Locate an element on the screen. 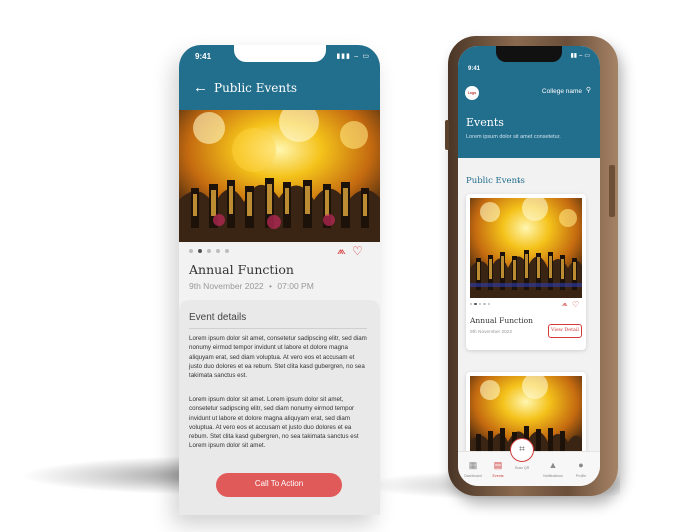 The width and height of the screenshot is (679, 532). page-subtitle: Lorem ipsum dolor sit amet consetetur. is located at coordinates (513, 137).